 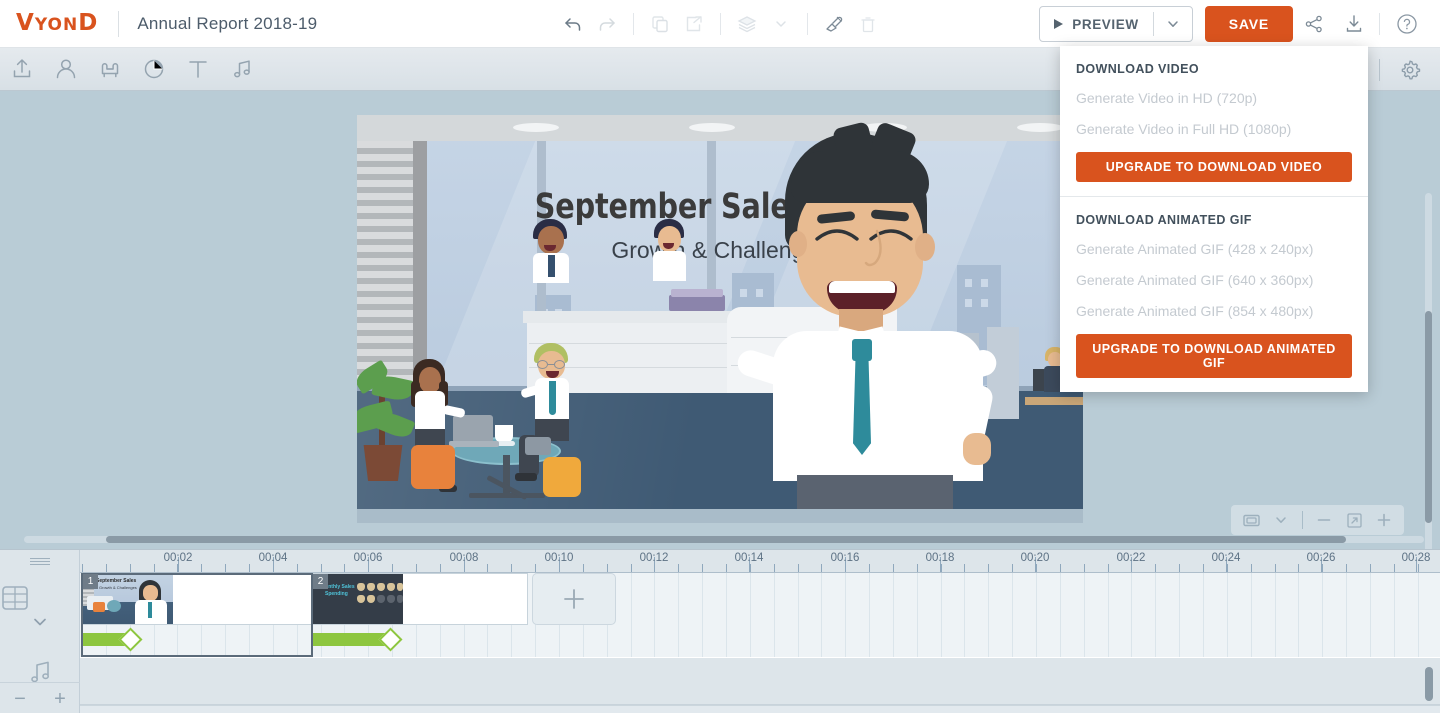 What do you see at coordinates (837, 235) in the screenshot?
I see `presenter-eye` at bounding box center [837, 235].